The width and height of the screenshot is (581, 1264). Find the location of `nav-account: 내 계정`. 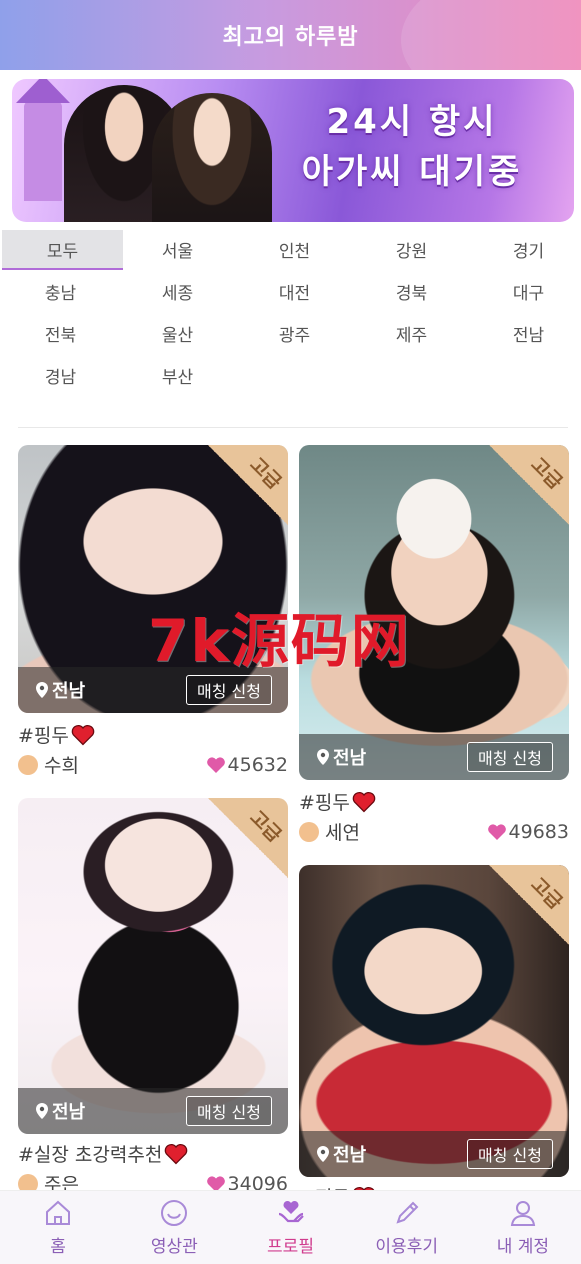

nav-account: 내 계정 is located at coordinates (523, 1227).